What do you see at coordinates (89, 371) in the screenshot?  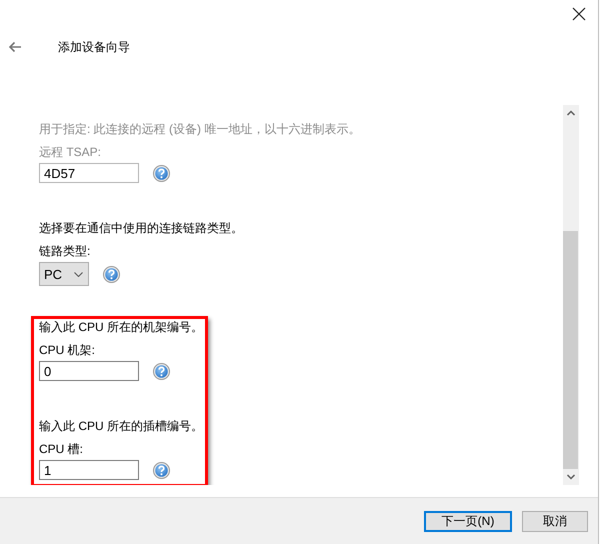 I see `input-field: 0` at bounding box center [89, 371].